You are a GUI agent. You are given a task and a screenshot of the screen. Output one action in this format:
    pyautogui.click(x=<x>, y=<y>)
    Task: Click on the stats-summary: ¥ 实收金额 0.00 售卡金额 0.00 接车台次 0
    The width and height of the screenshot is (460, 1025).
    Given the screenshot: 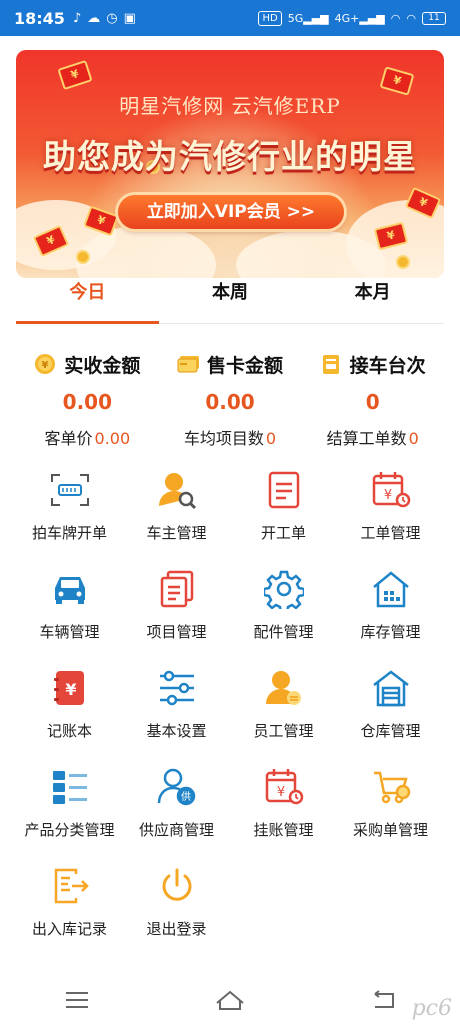 What is the action you would take?
    pyautogui.click(x=230, y=382)
    